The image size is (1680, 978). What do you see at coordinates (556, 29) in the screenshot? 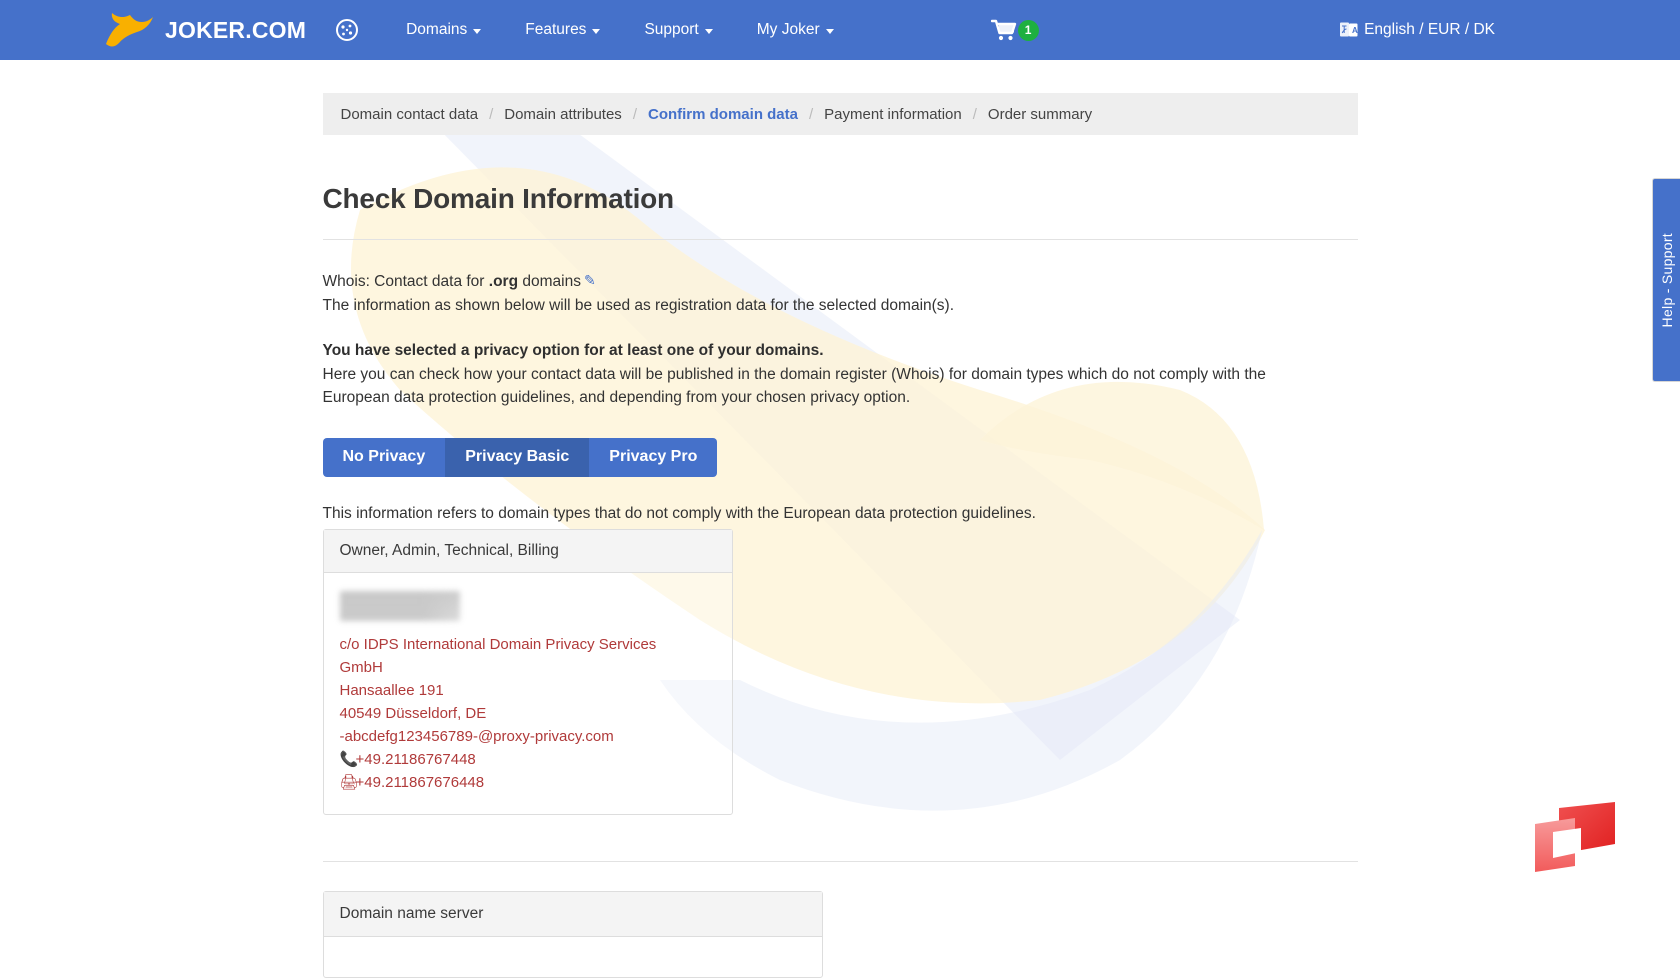
I see `nav-item-features-label: Features` at bounding box center [556, 29].